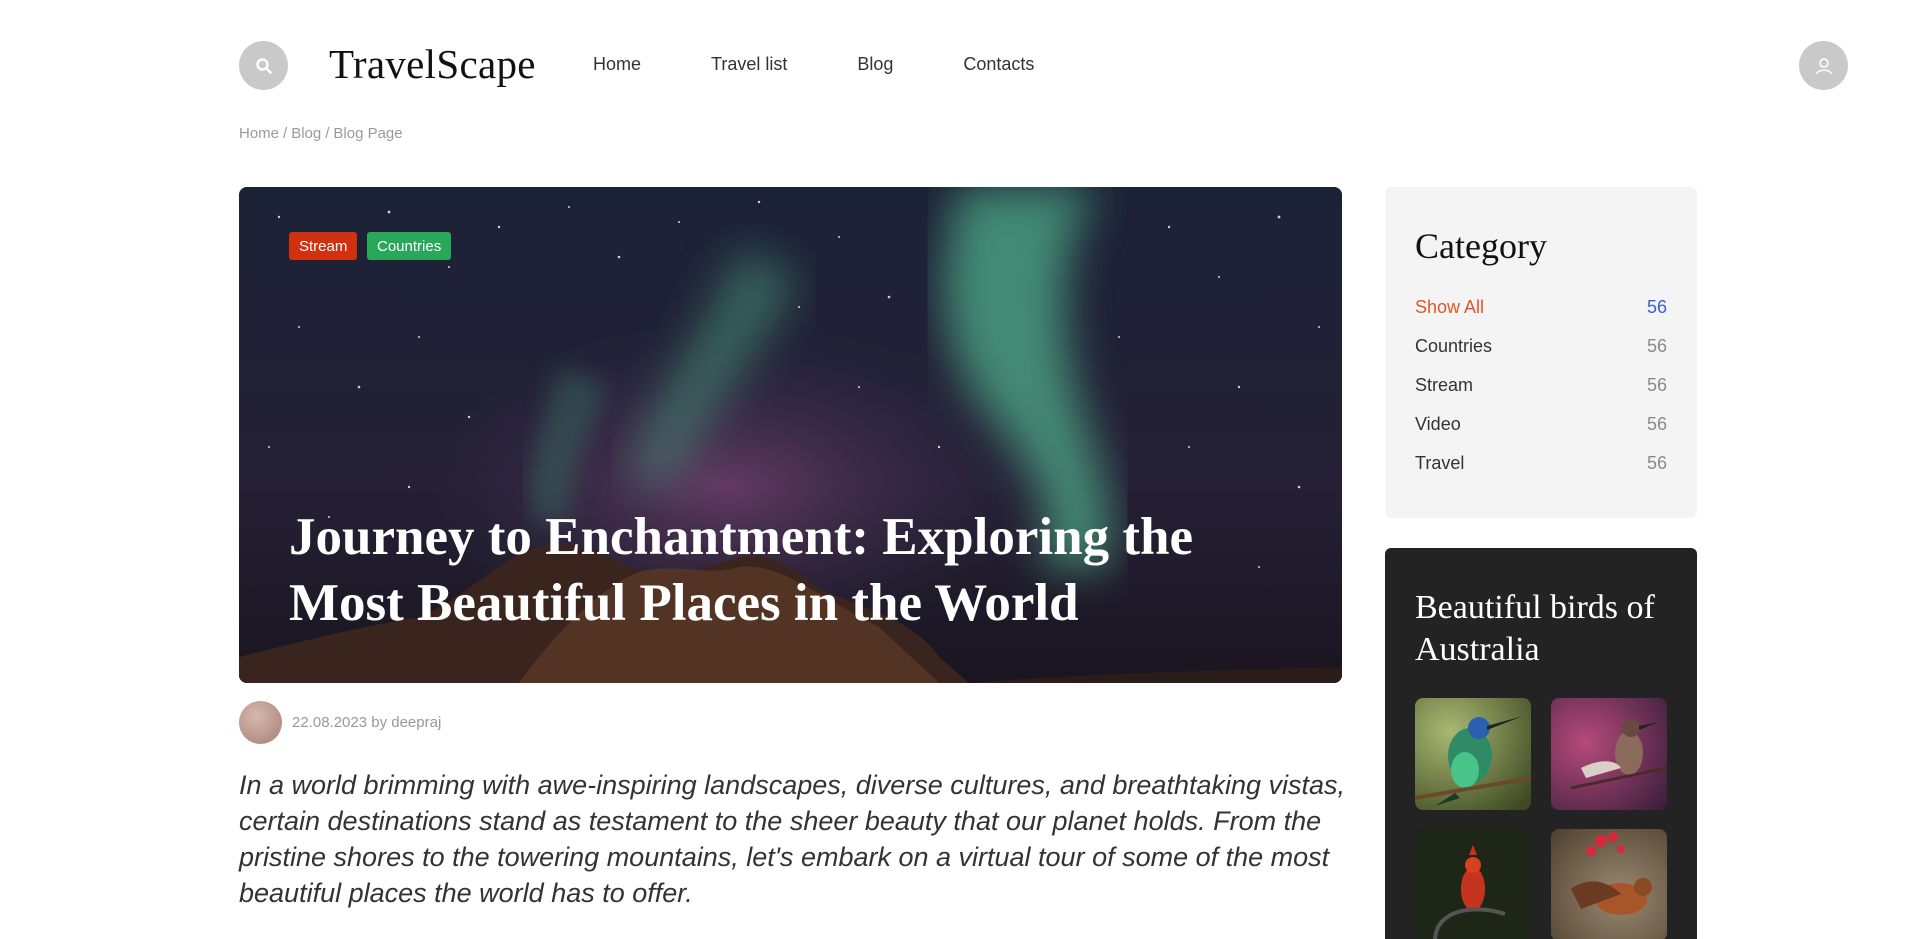  Describe the element at coordinates (409, 246) in the screenshot. I see `tag-countries: Countries` at that location.